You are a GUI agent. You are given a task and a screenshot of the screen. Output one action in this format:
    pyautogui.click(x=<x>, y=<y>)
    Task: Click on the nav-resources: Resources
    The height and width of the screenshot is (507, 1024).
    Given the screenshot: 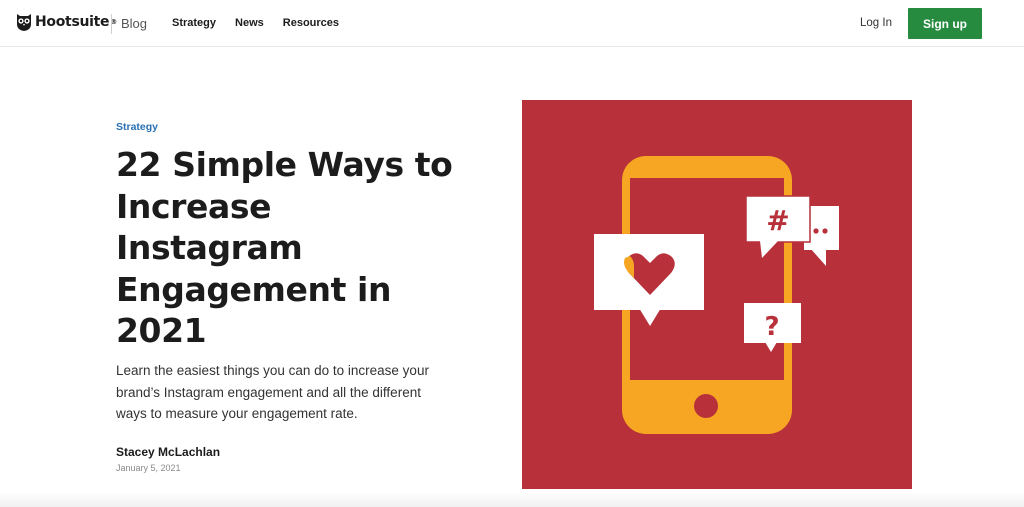 What is the action you would take?
    pyautogui.click(x=311, y=23)
    